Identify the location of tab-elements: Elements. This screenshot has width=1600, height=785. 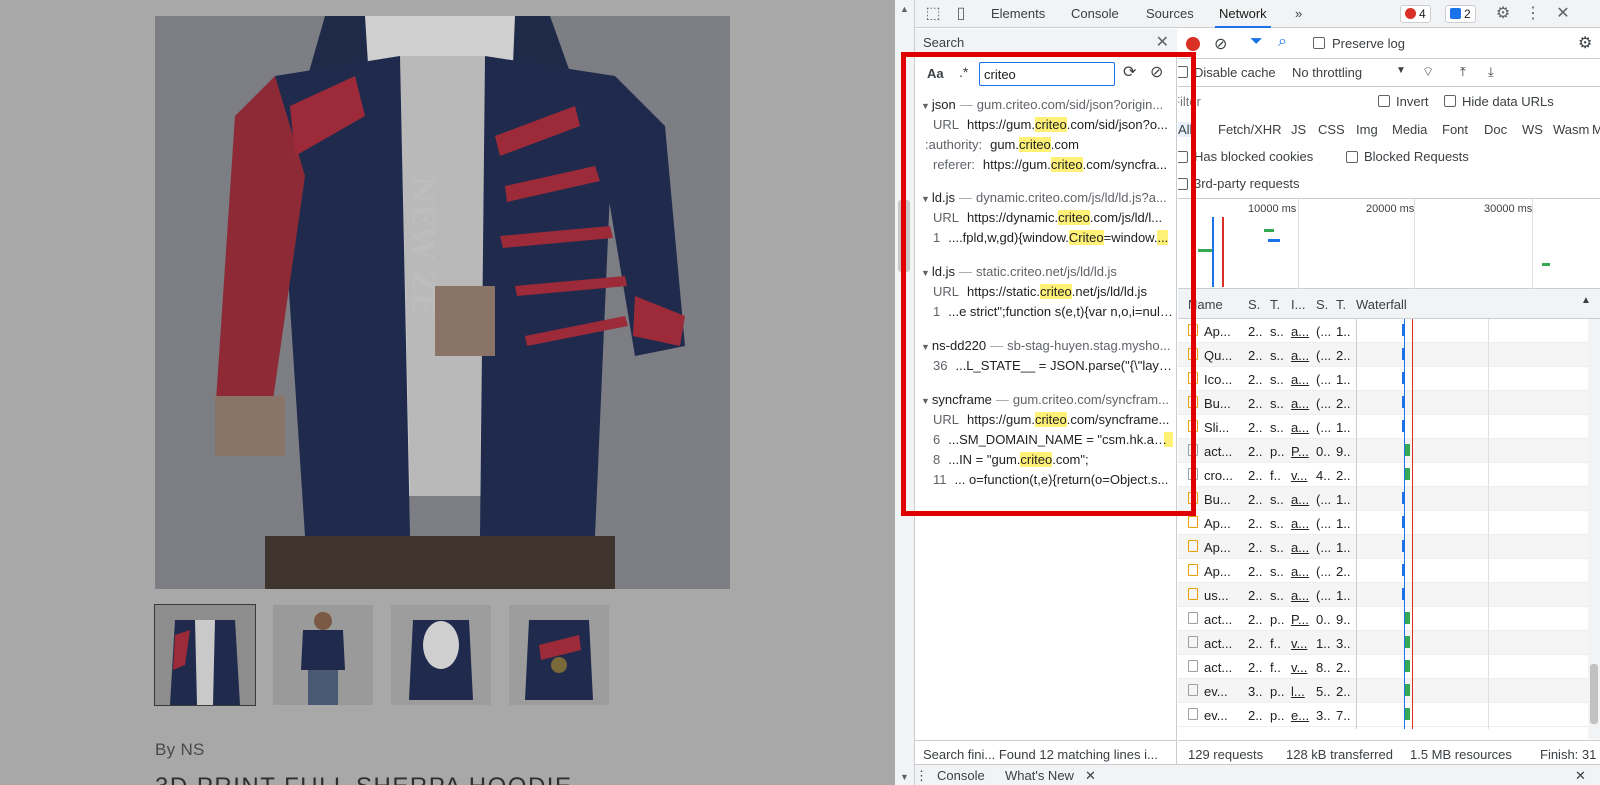
(1018, 14).